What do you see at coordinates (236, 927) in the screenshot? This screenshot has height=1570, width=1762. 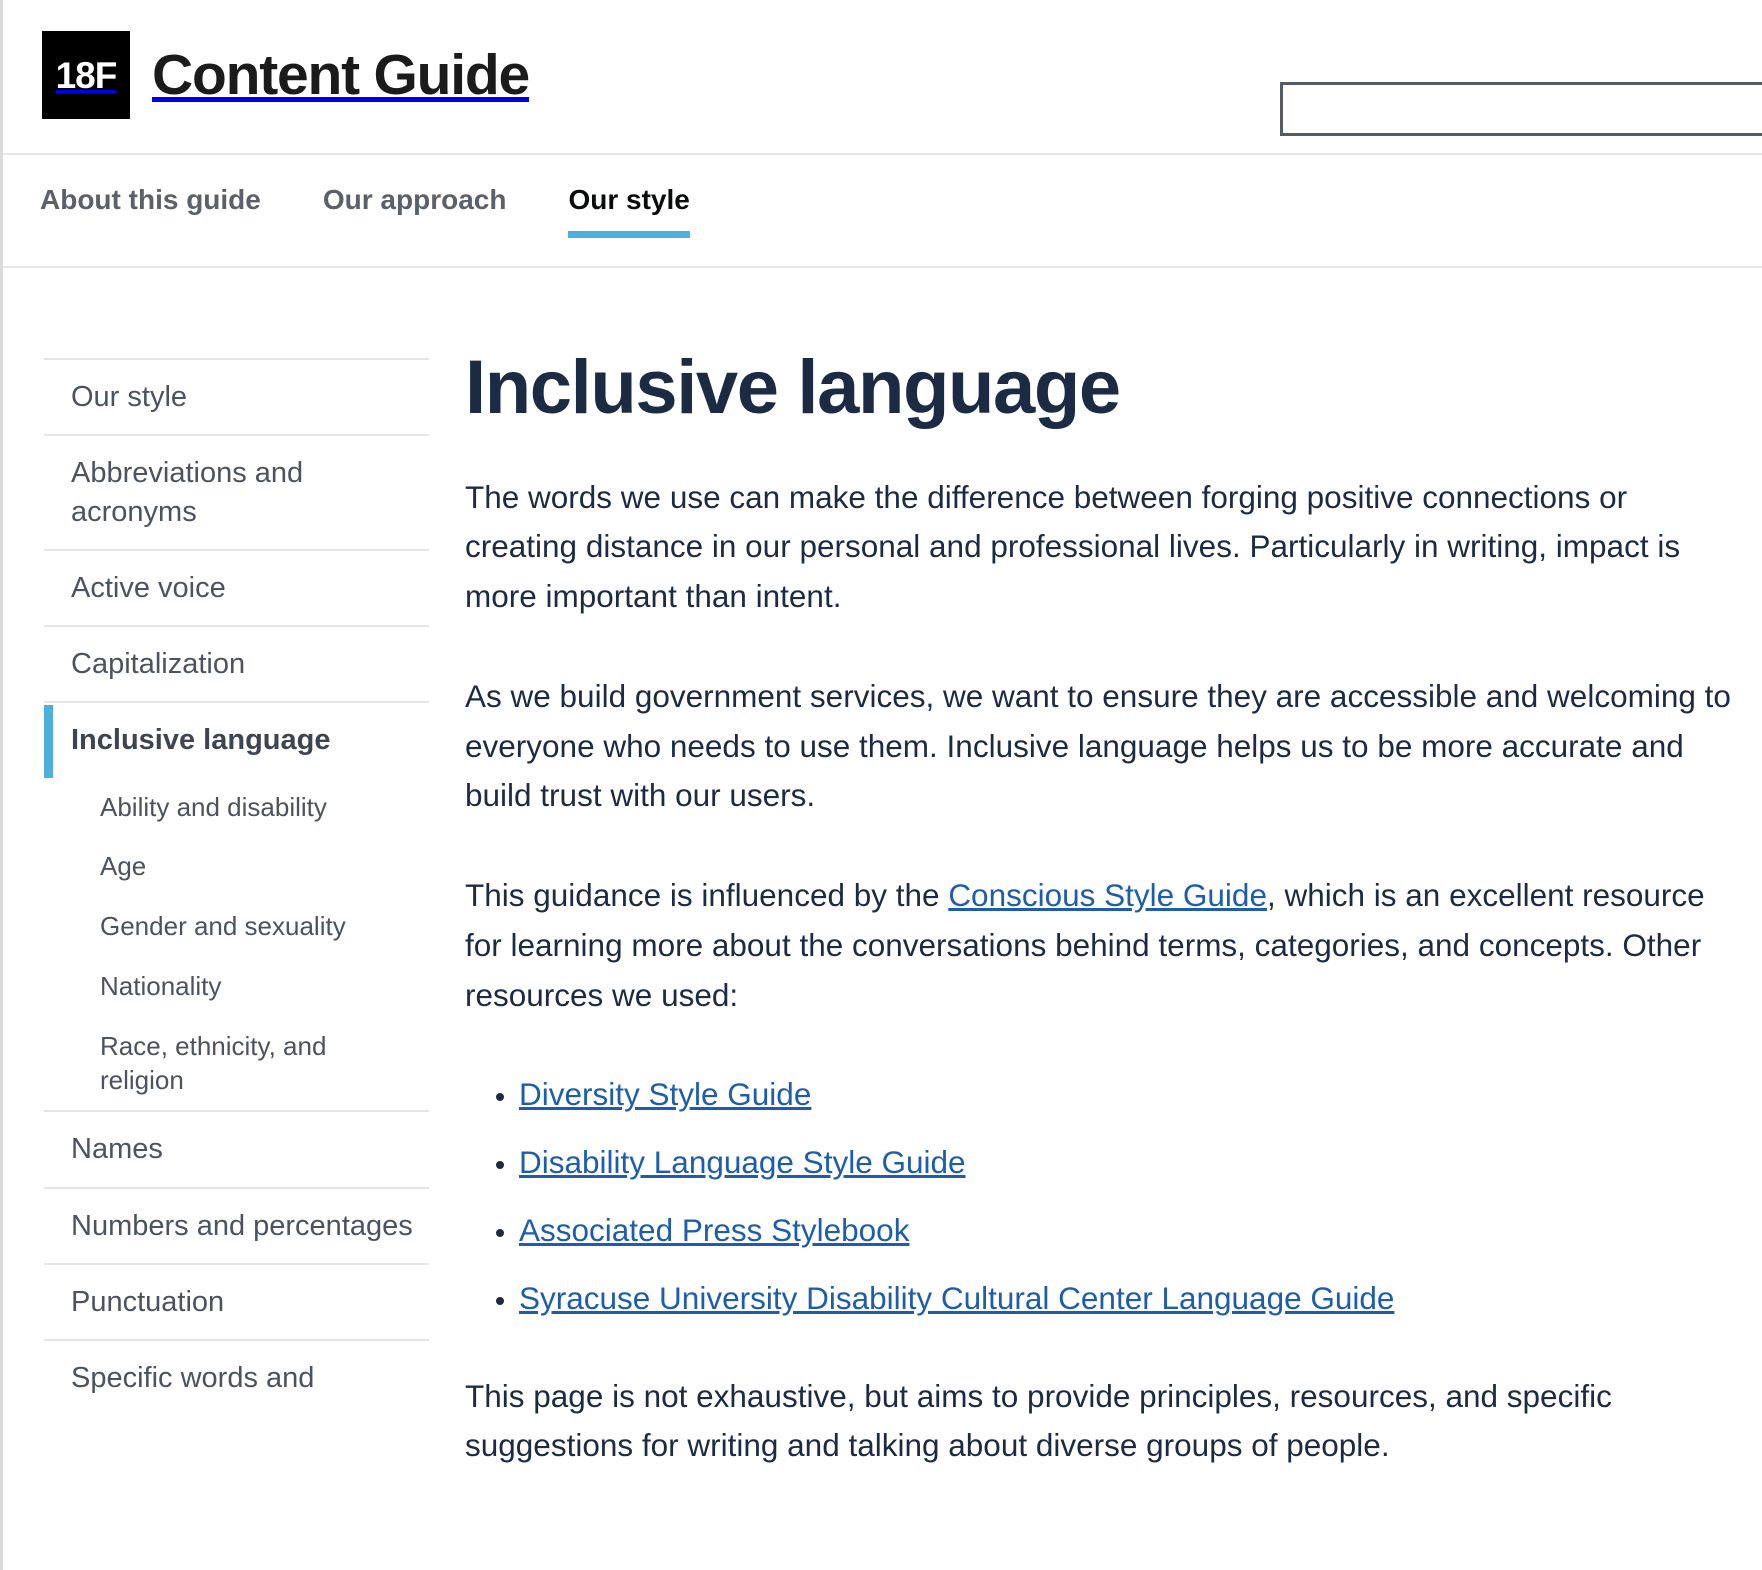 I see `sidebar-item-gender-and-sexuality: Gender and sexuality` at bounding box center [236, 927].